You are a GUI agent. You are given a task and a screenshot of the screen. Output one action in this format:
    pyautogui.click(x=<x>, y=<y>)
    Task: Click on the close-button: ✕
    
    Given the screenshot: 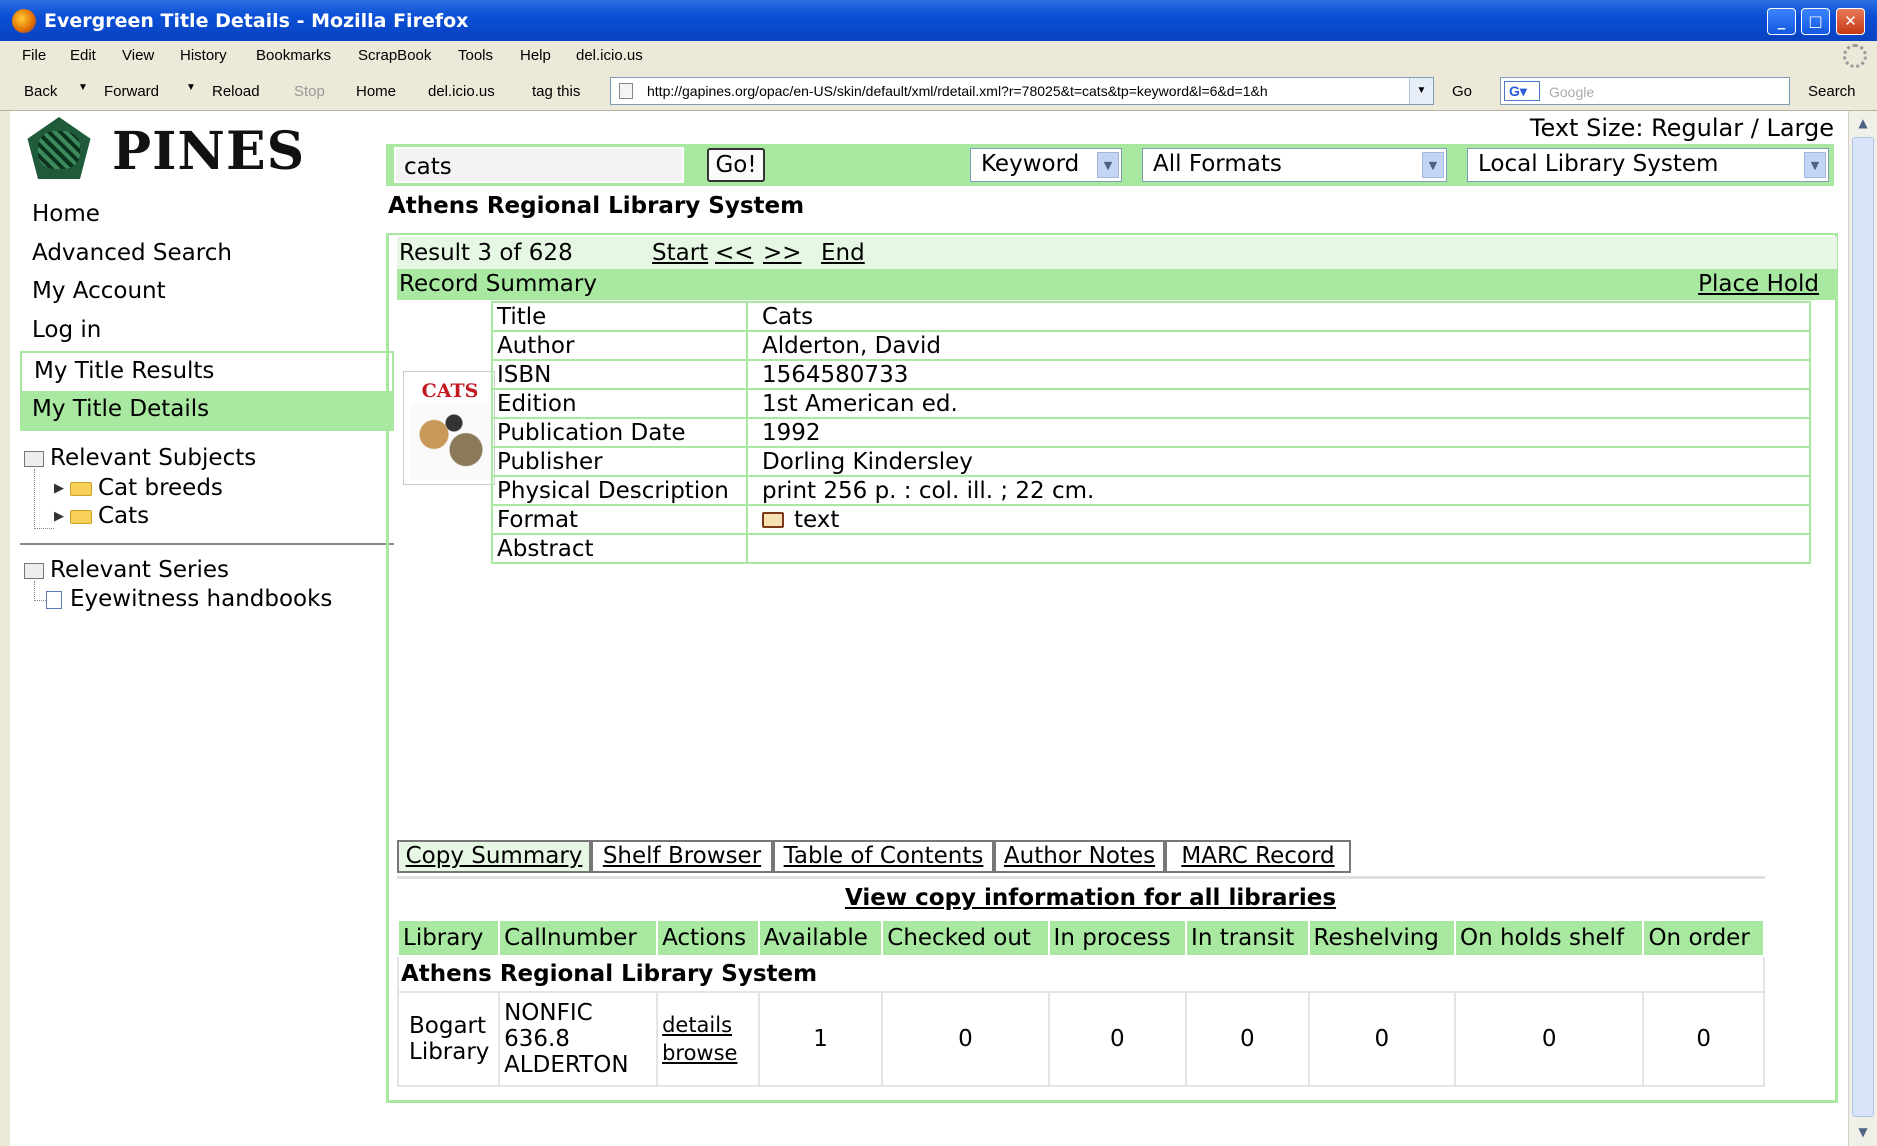 What is the action you would take?
    pyautogui.click(x=1850, y=21)
    